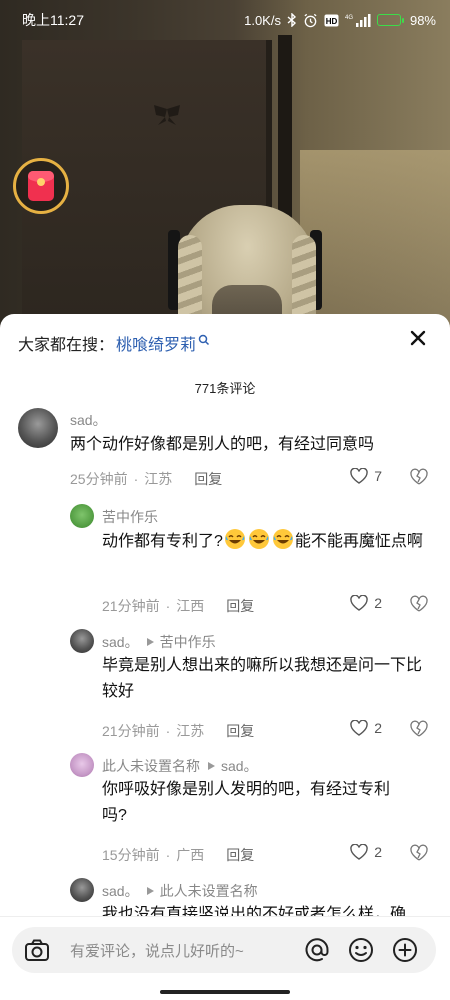  What do you see at coordinates (310, 20) in the screenshot?
I see `alarm-icon` at bounding box center [310, 20].